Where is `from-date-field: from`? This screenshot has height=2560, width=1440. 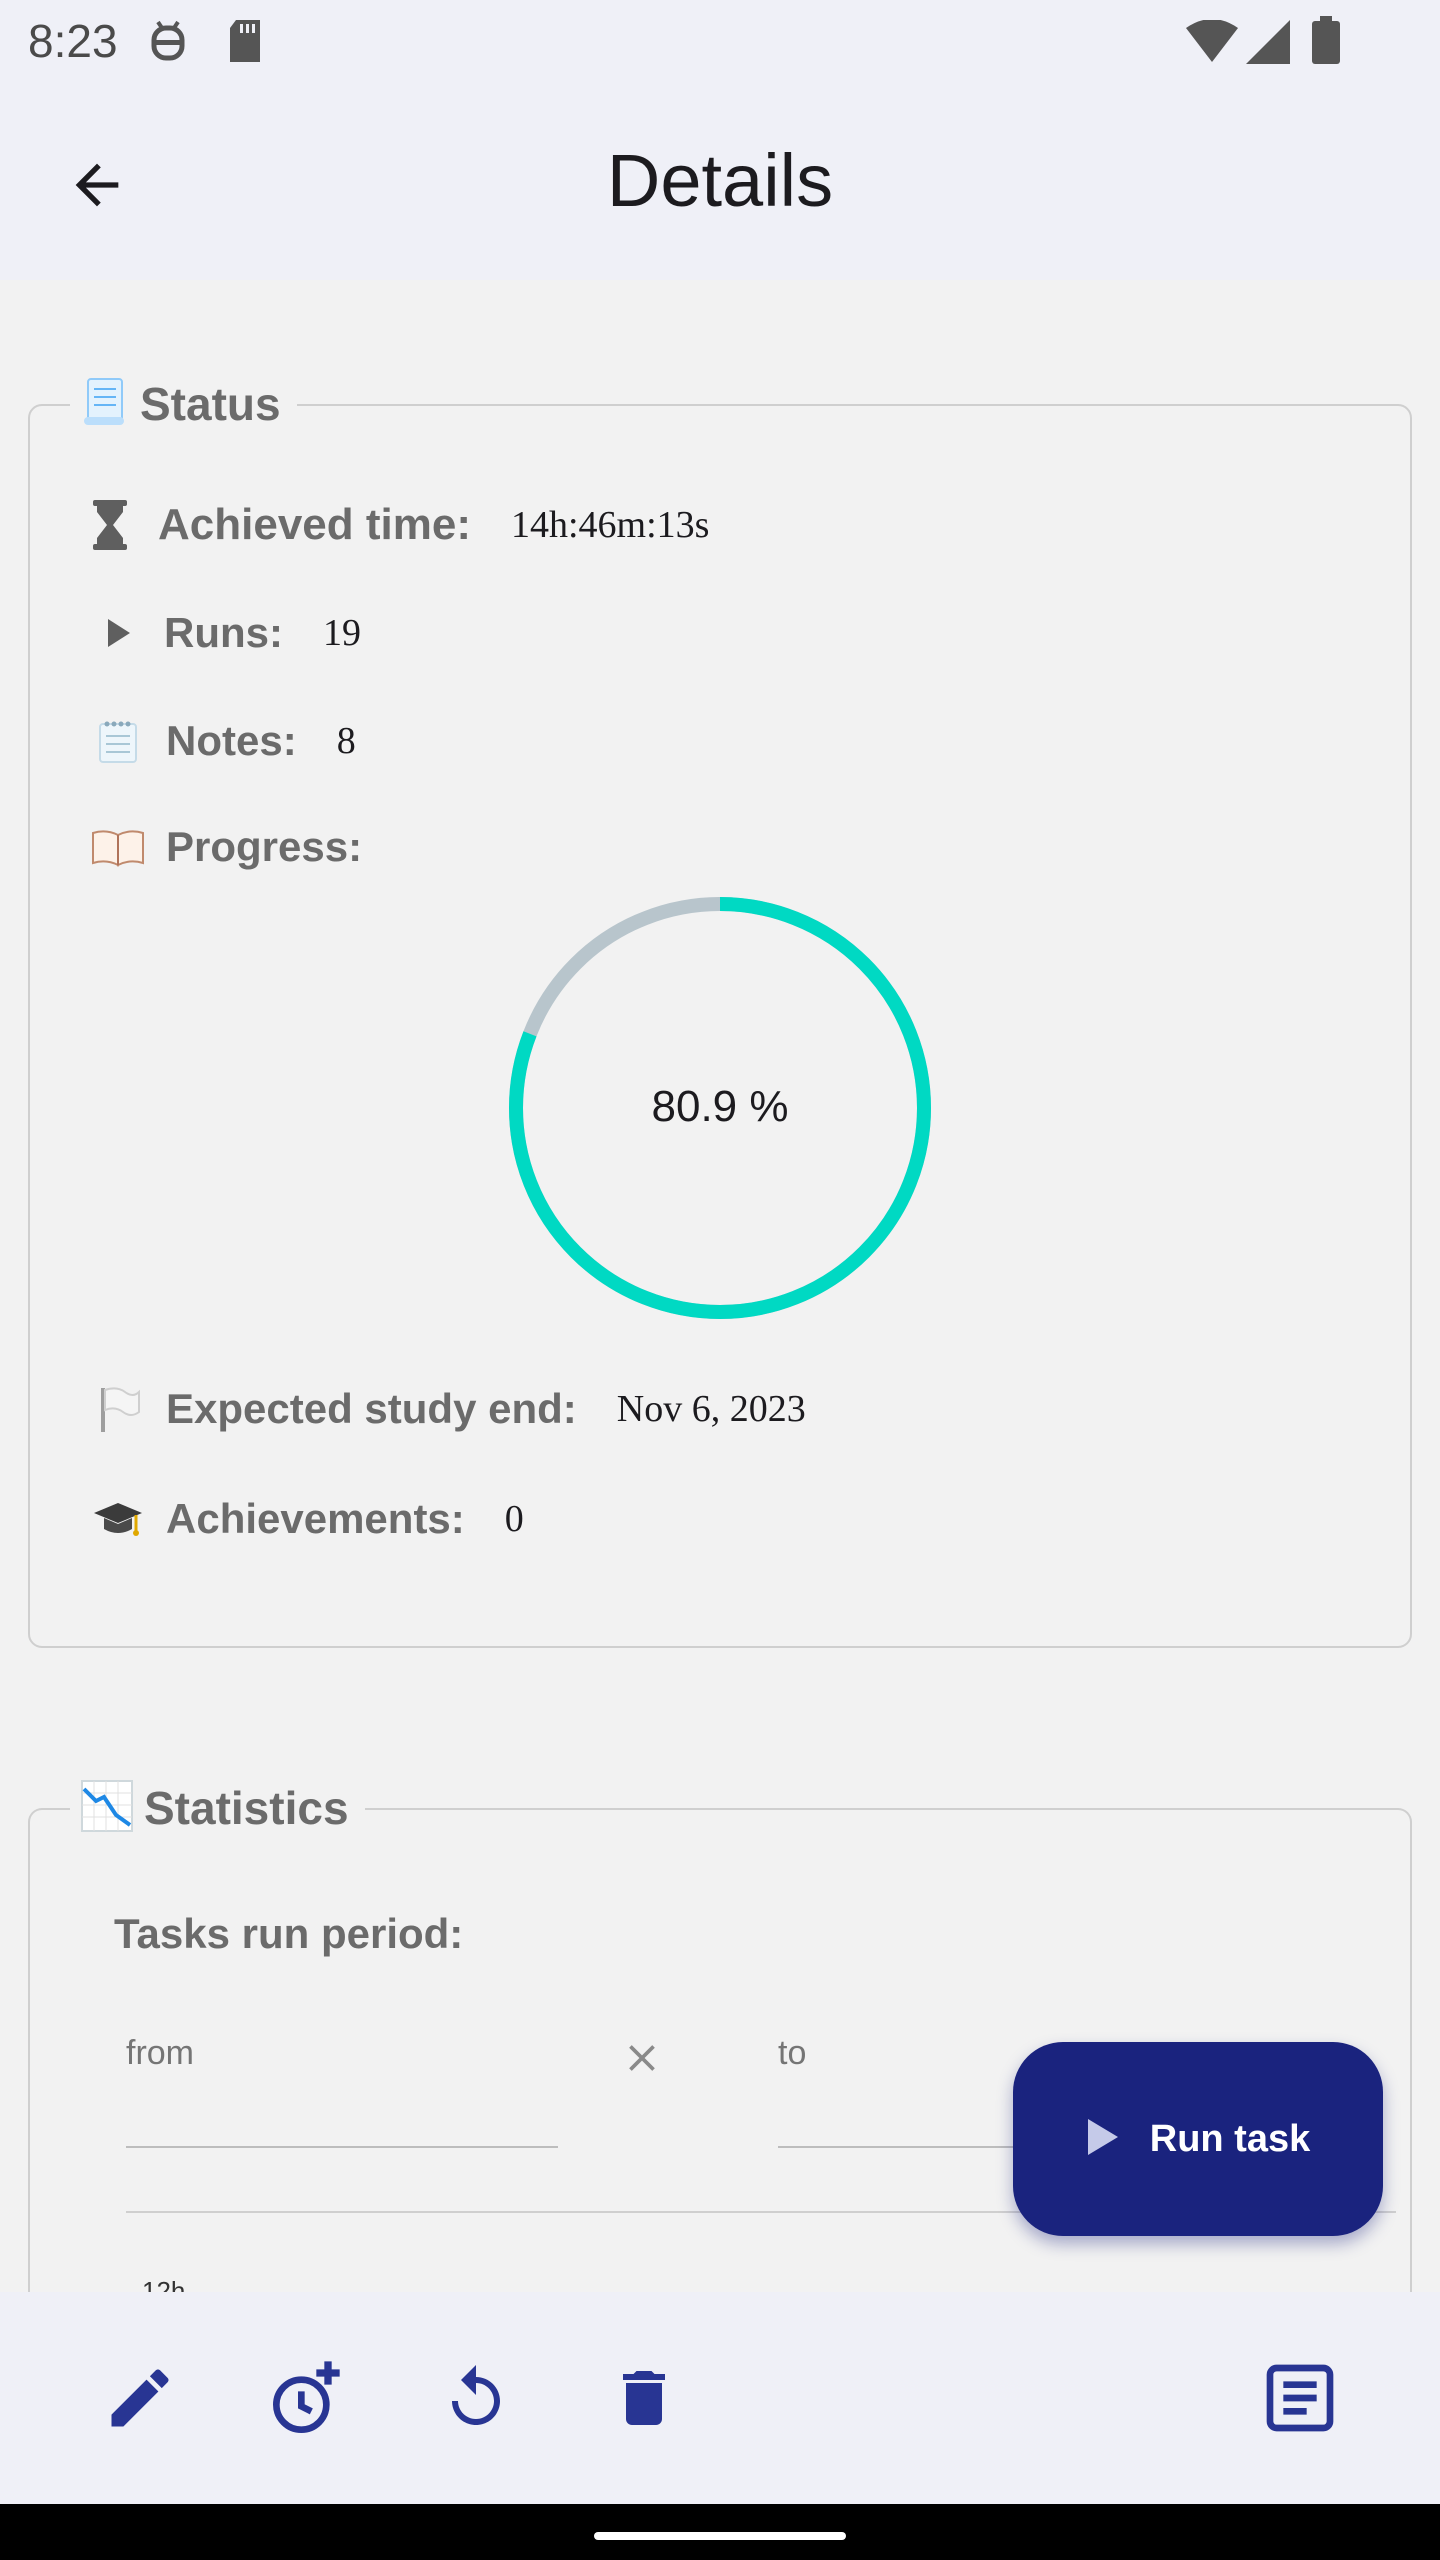
from-date-field: from is located at coordinates (342, 2085).